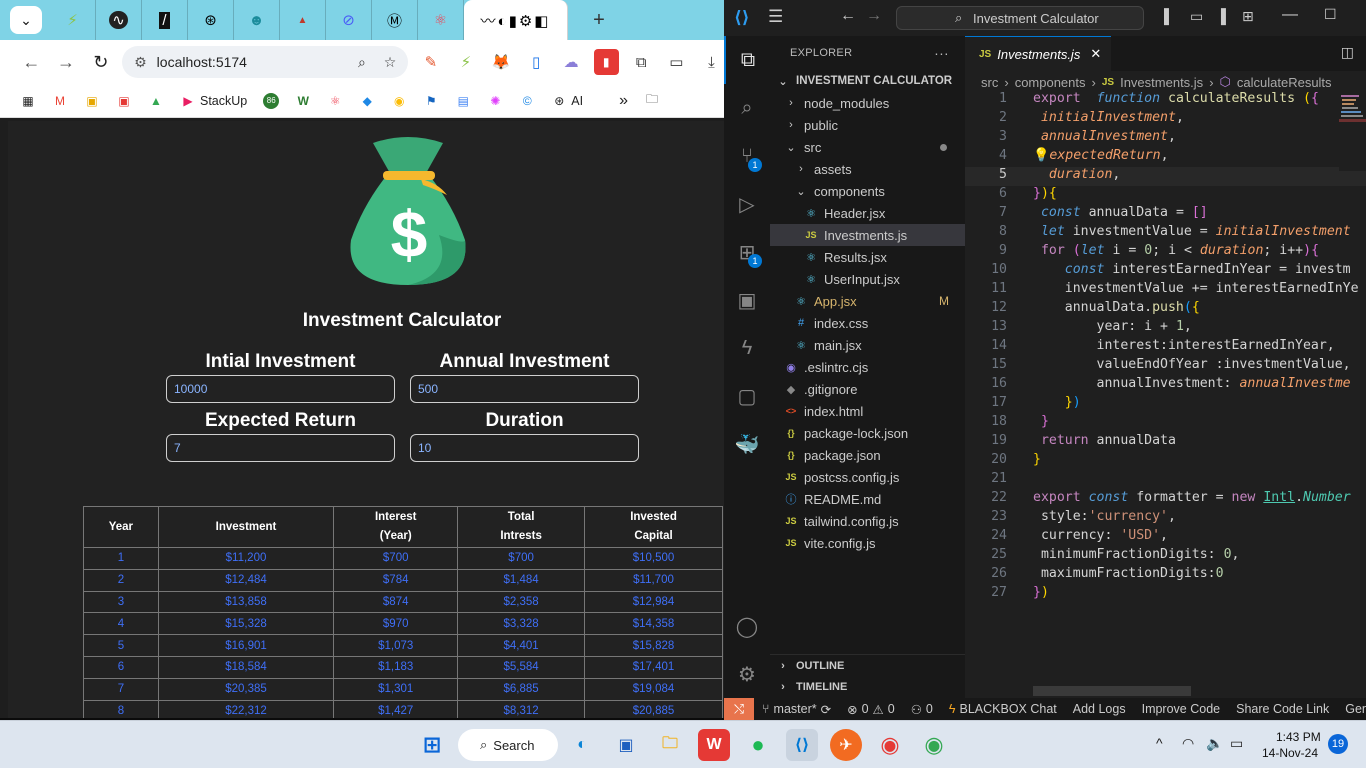 This screenshot has height=768, width=1366. What do you see at coordinates (431, 101) in the screenshot?
I see `bookmark-flag: ⚑` at bounding box center [431, 101].